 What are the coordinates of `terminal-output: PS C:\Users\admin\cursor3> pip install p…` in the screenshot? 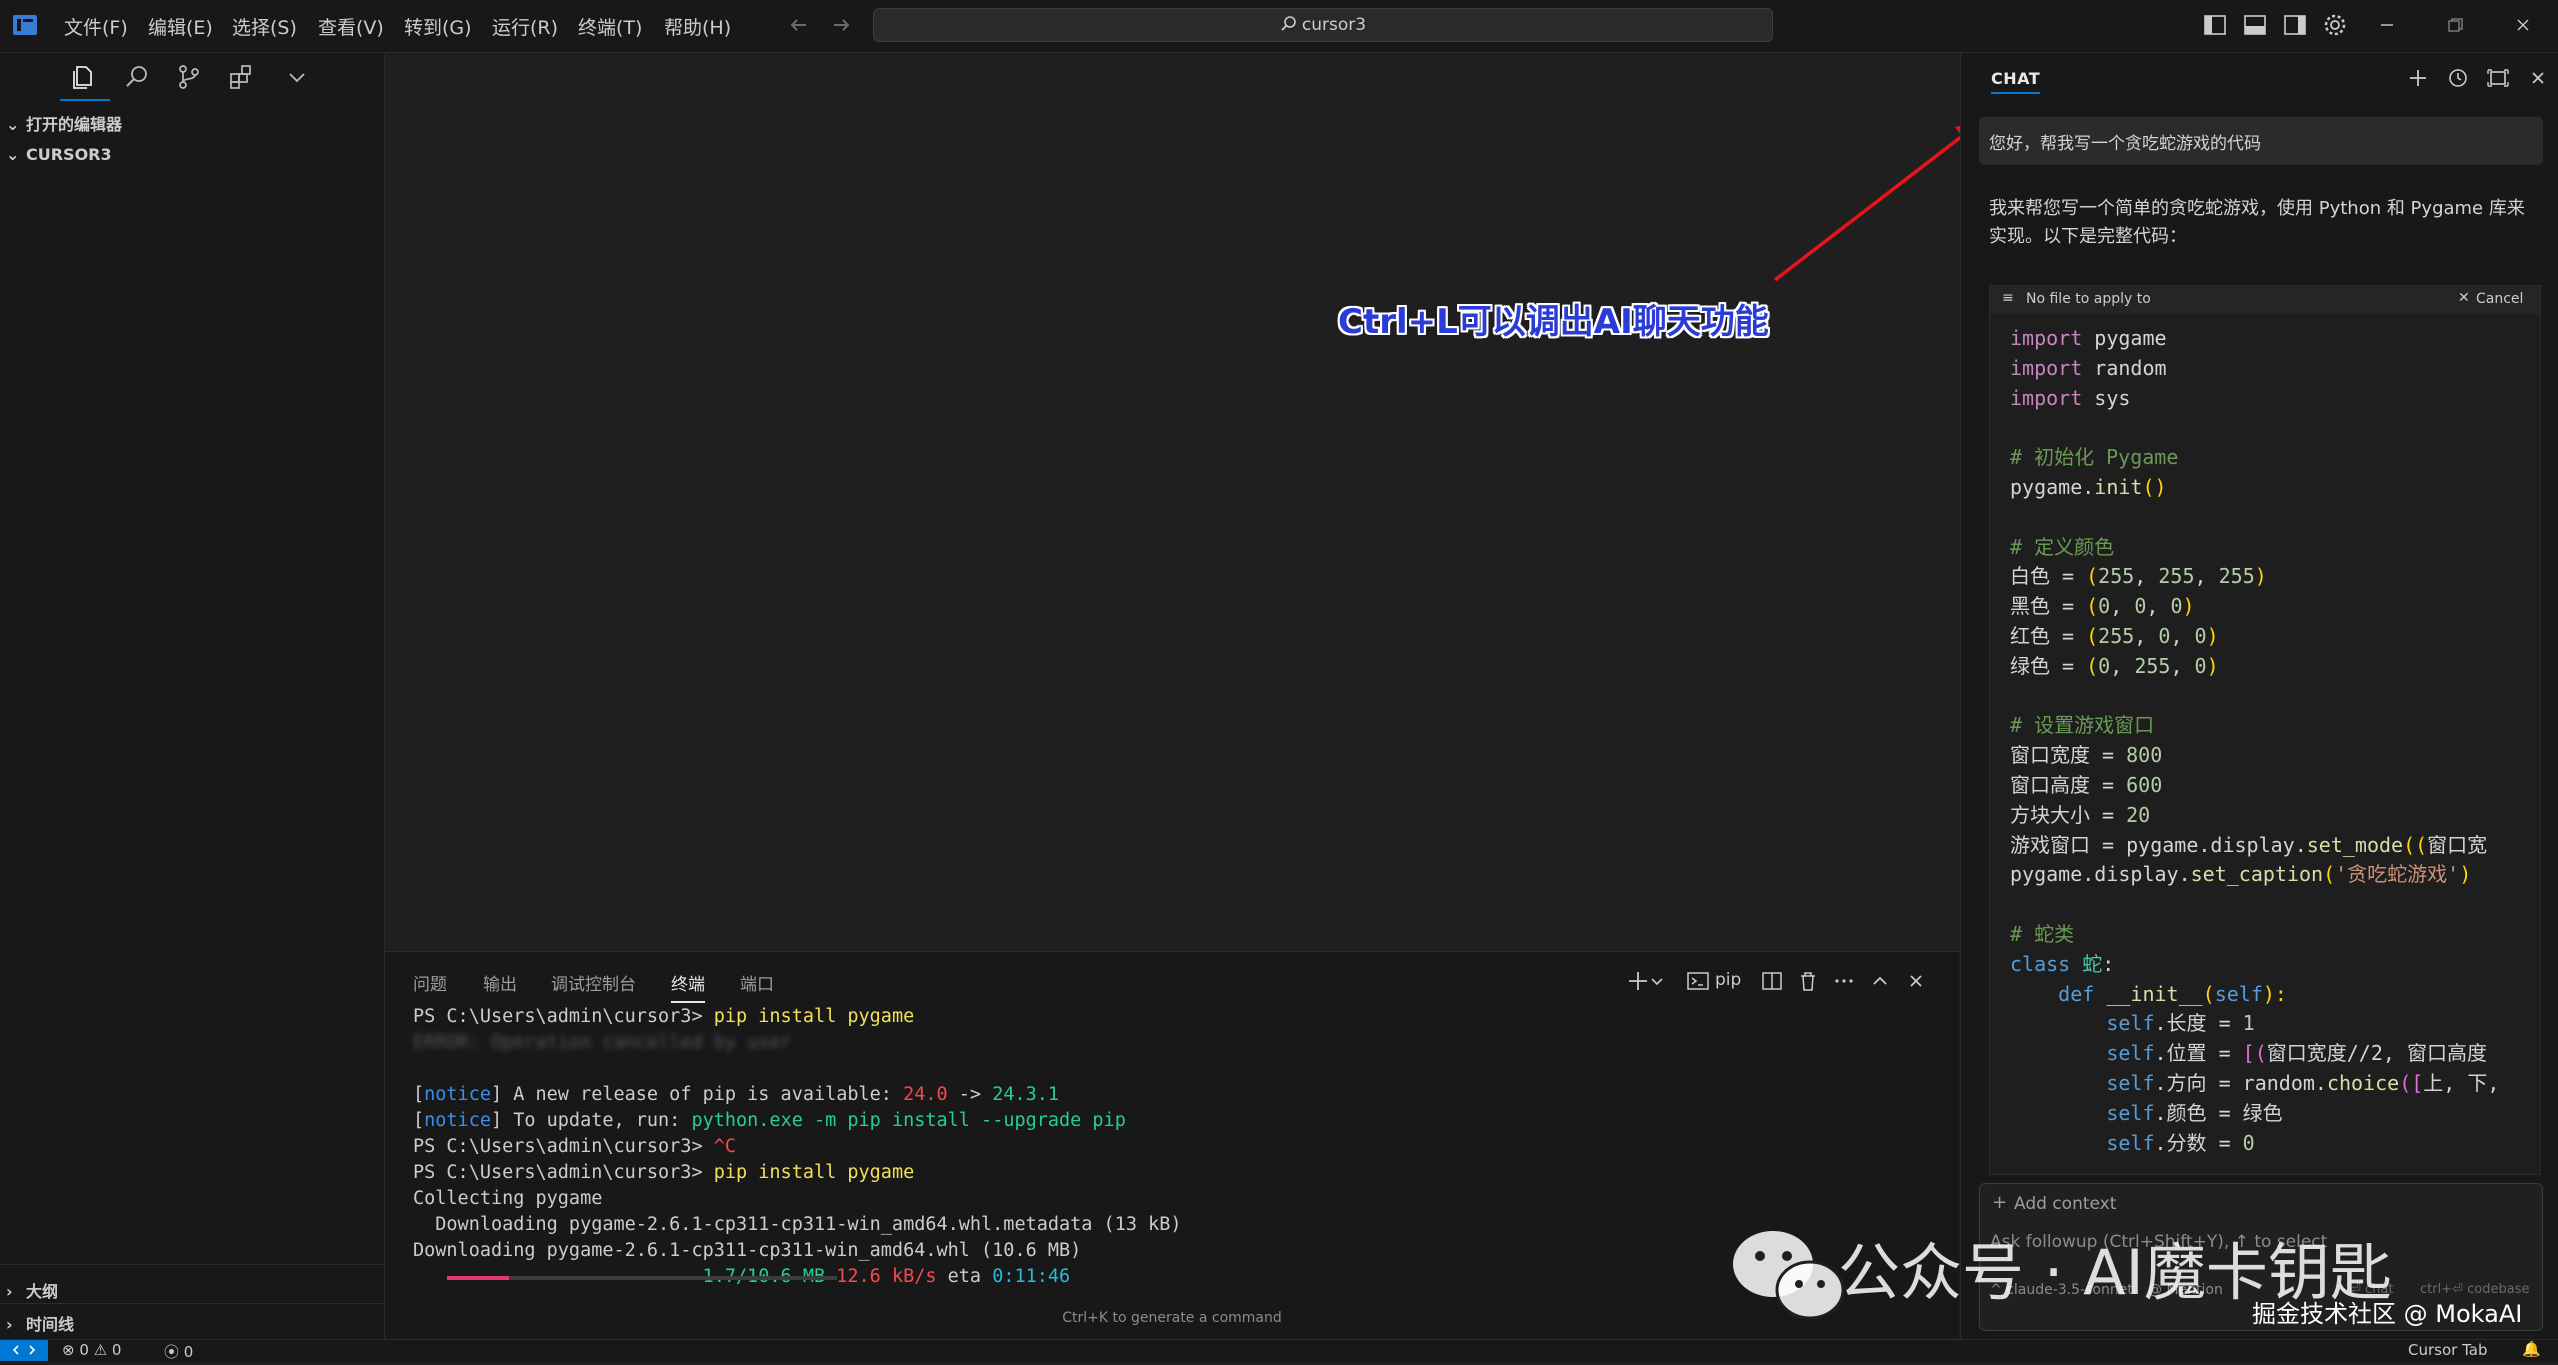 It's located at (797, 1147).